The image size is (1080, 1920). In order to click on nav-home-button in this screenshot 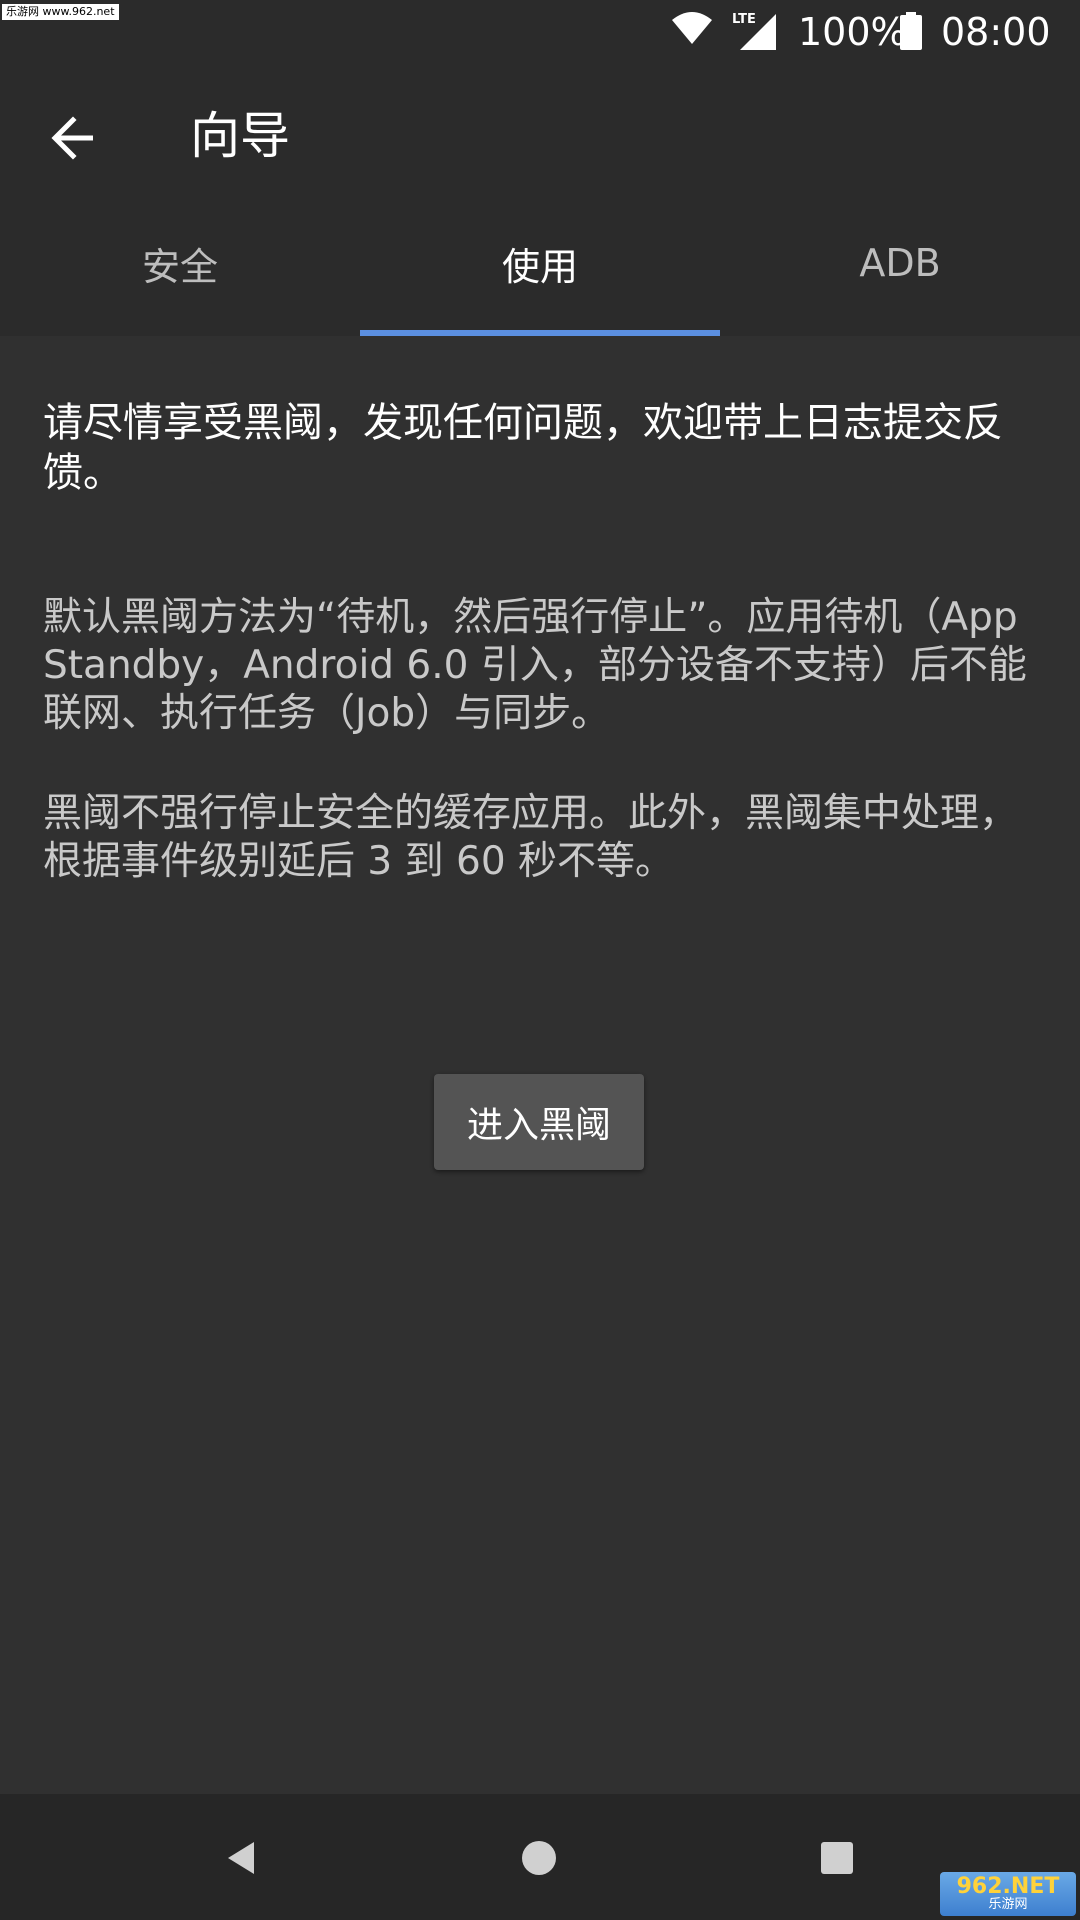, I will do `click(539, 1858)`.